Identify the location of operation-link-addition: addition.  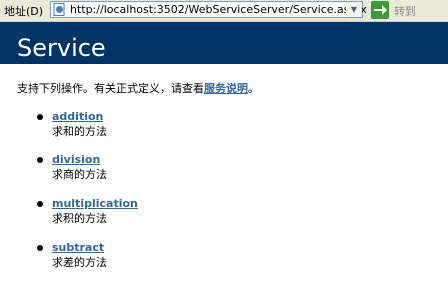
(77, 116).